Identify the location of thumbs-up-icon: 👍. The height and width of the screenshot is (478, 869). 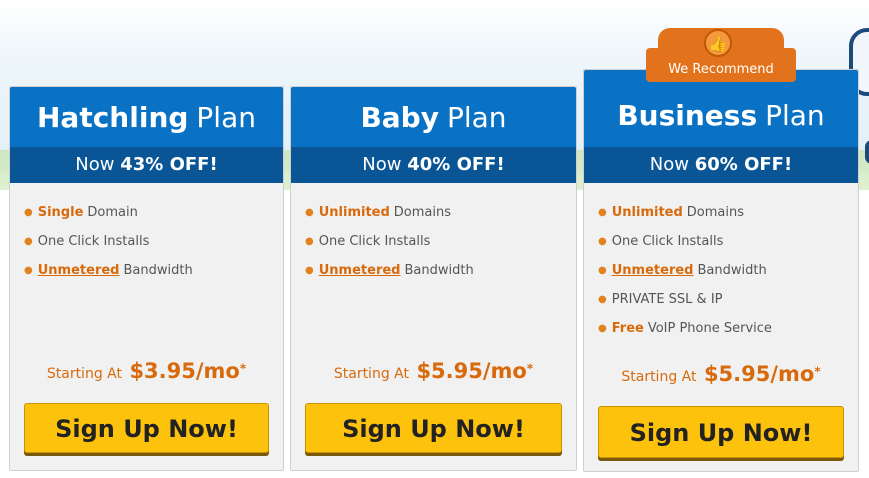
(718, 43).